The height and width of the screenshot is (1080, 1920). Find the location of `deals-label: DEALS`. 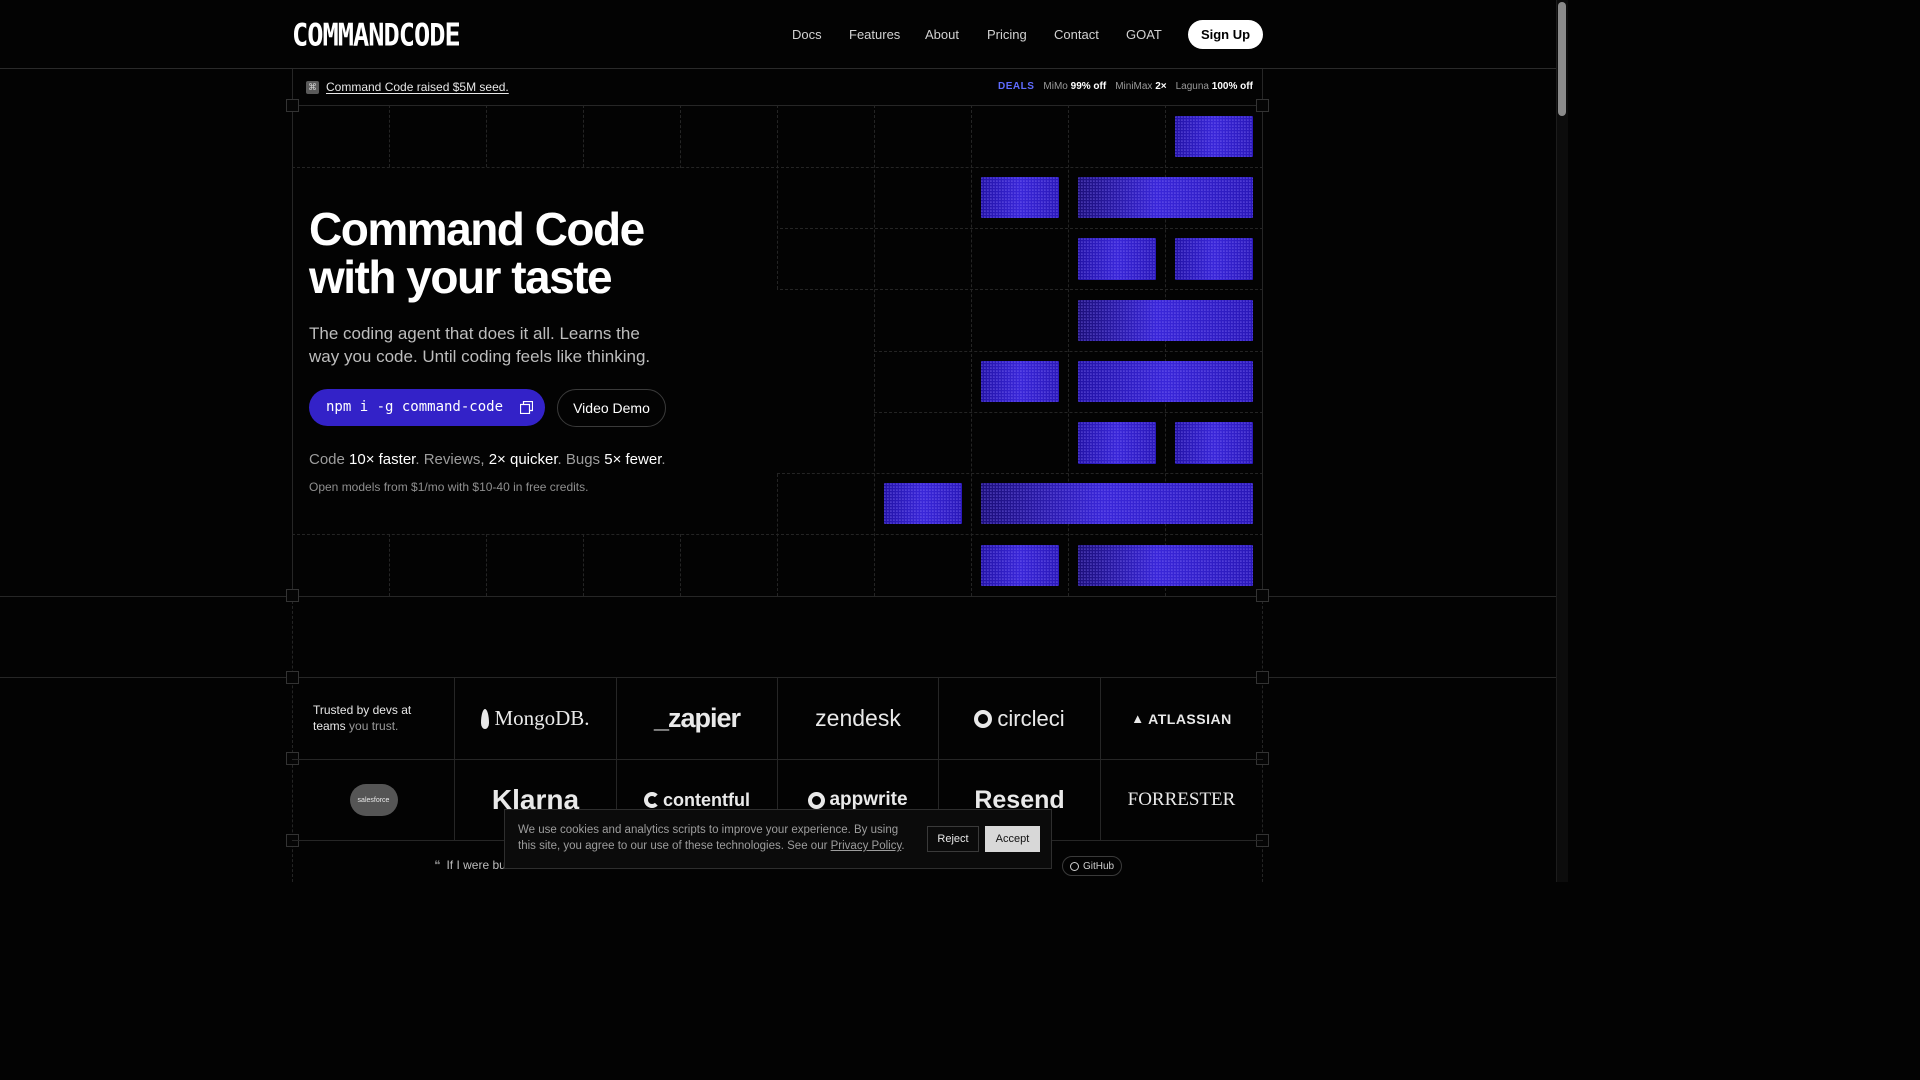

deals-label: DEALS is located at coordinates (1016, 86).